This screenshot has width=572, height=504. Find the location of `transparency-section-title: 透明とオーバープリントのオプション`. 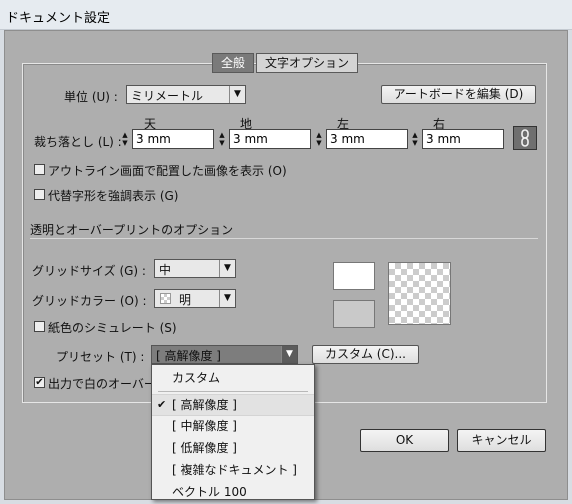

transparency-section-title: 透明とオーバープリントのオプション is located at coordinates (132, 230).